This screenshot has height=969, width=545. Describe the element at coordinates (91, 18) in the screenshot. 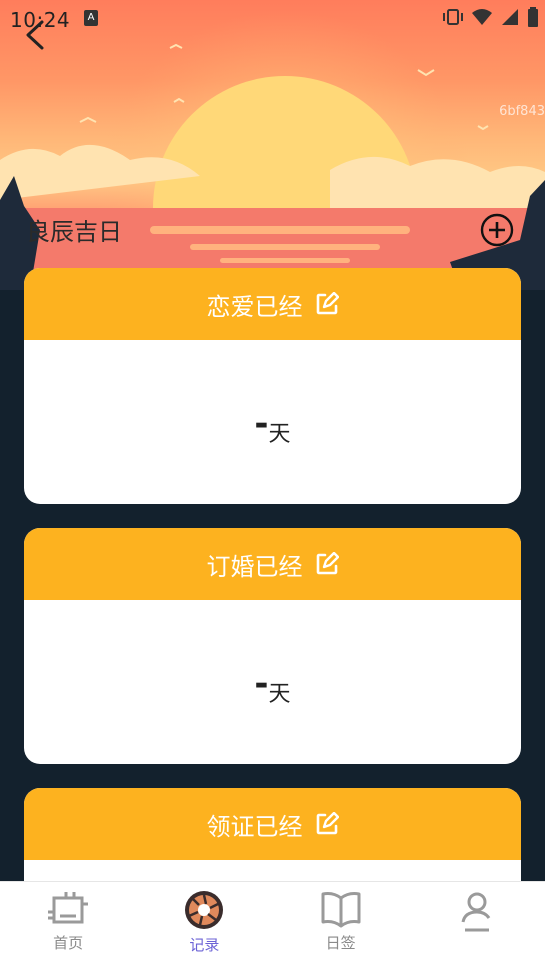

I see `notification-icon: A` at that location.